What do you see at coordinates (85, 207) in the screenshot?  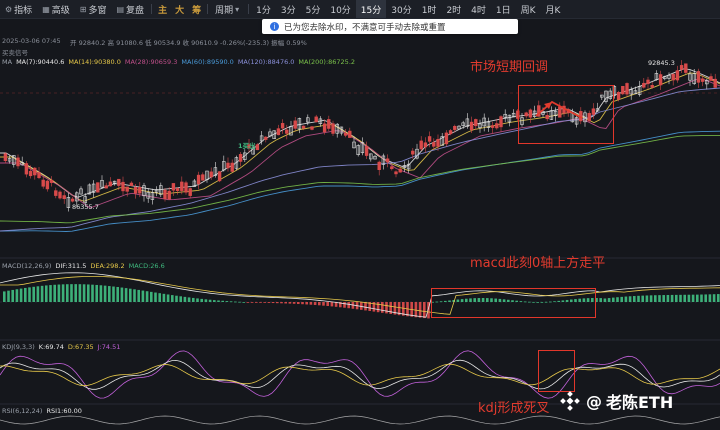 I see `low-price-label: 86355.7` at bounding box center [85, 207].